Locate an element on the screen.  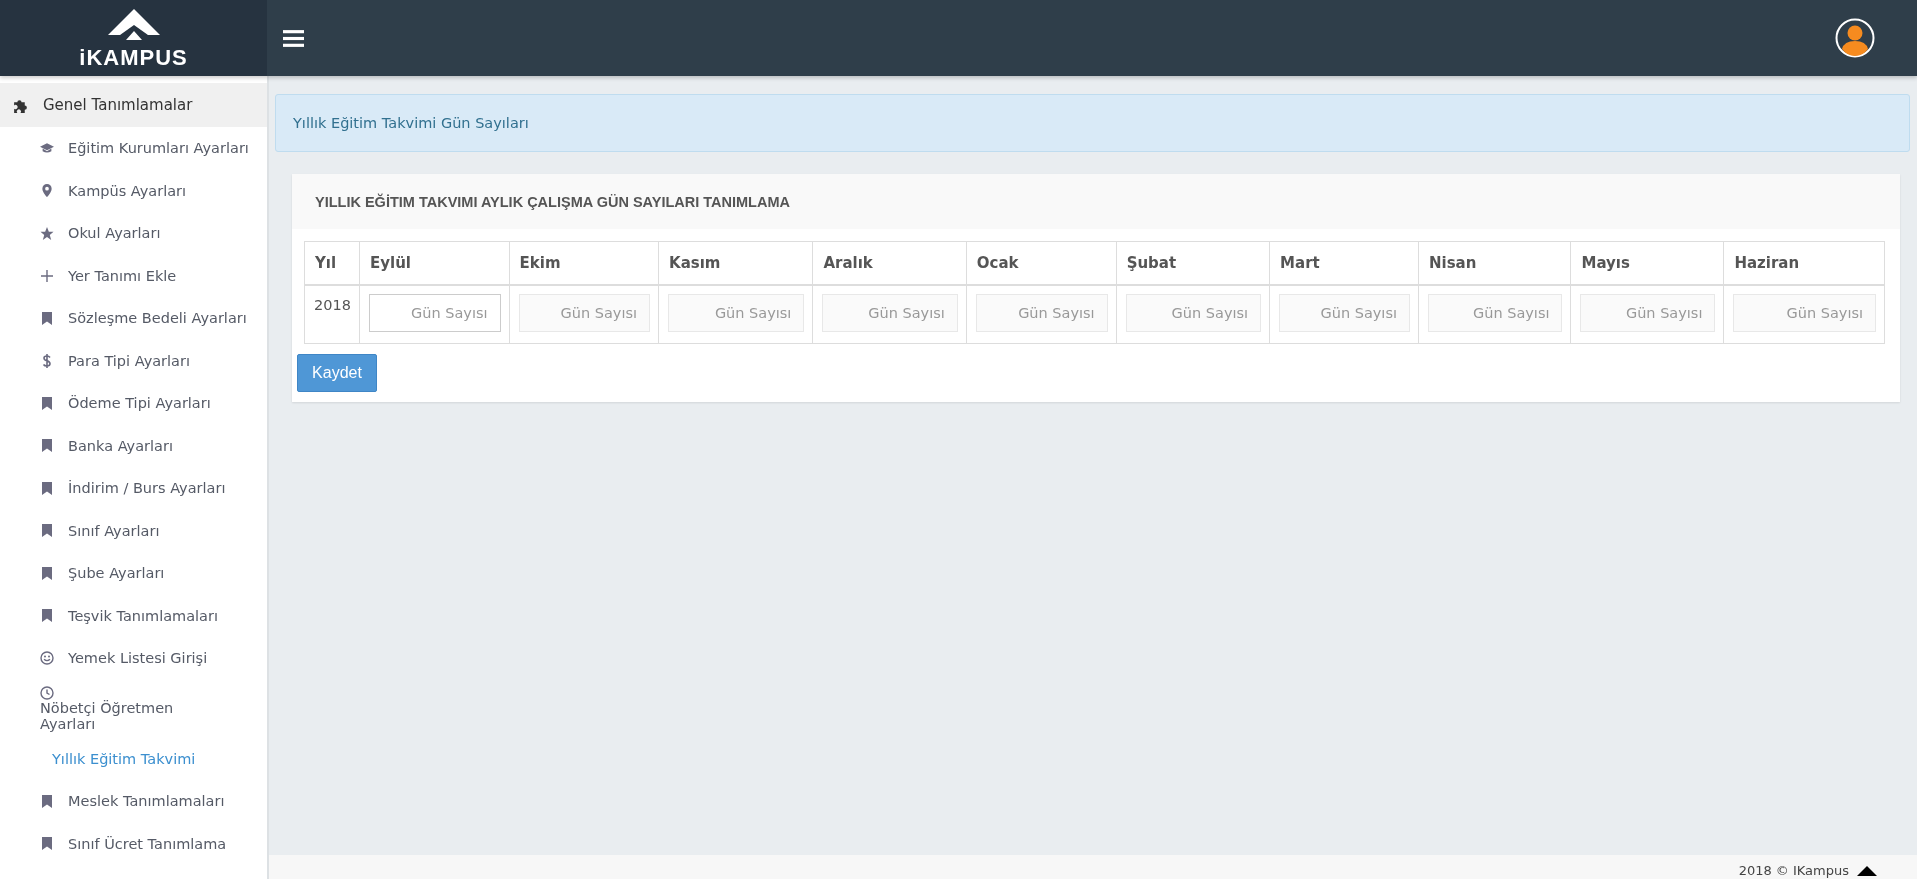
footer-copyright: 2018 © IKampus is located at coordinates (1793, 871).